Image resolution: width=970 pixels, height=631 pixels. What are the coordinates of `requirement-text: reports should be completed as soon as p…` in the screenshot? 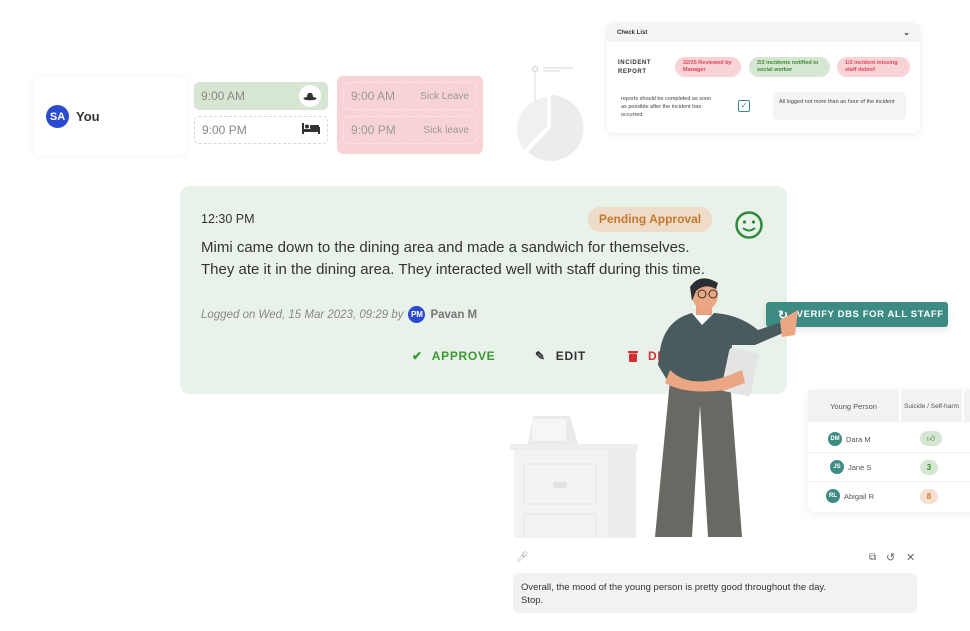 It's located at (666, 107).